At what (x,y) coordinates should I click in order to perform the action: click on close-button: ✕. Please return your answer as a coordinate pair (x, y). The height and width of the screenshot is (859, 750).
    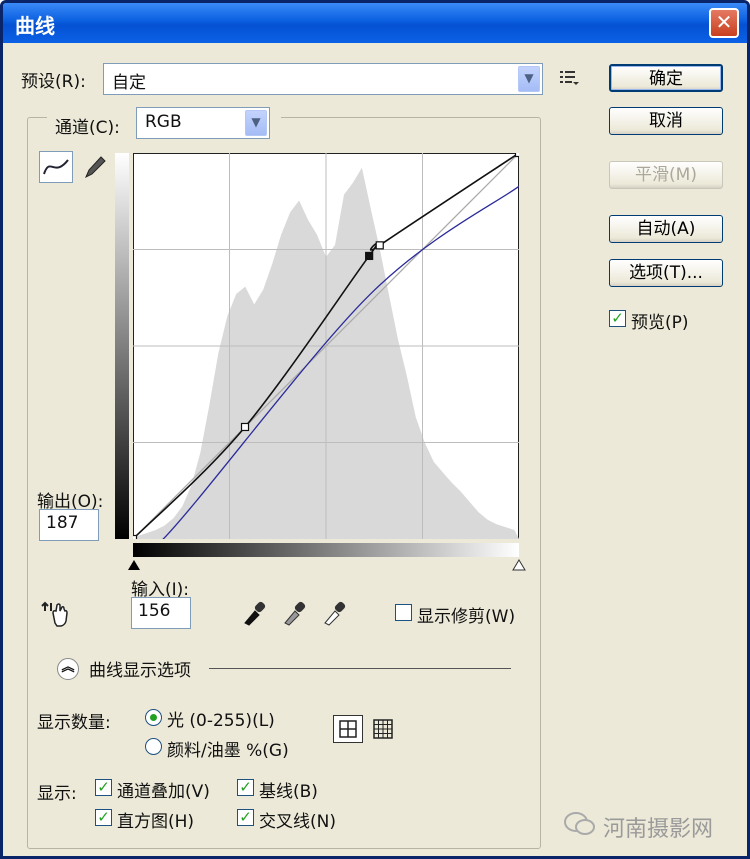
    Looking at the image, I should click on (724, 23).